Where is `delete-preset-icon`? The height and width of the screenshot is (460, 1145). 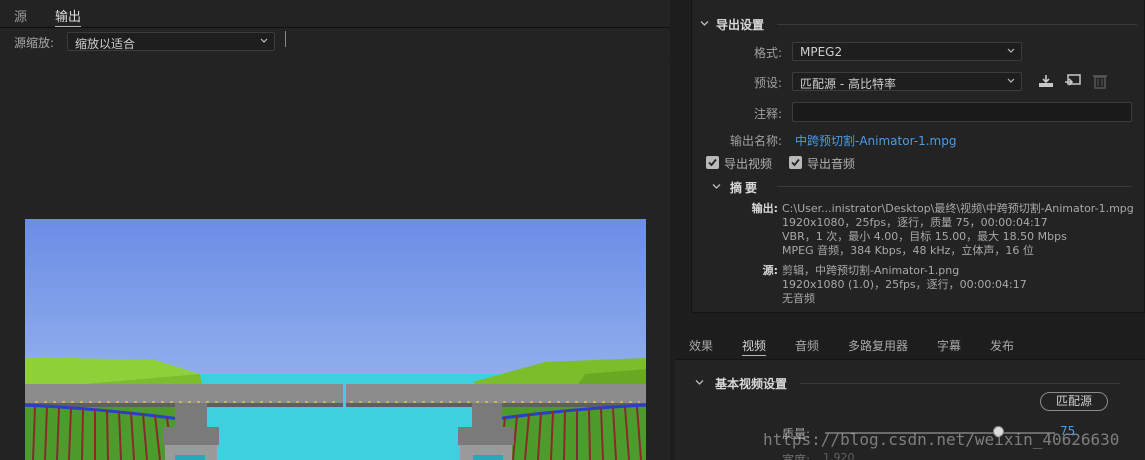 delete-preset-icon is located at coordinates (1100, 81).